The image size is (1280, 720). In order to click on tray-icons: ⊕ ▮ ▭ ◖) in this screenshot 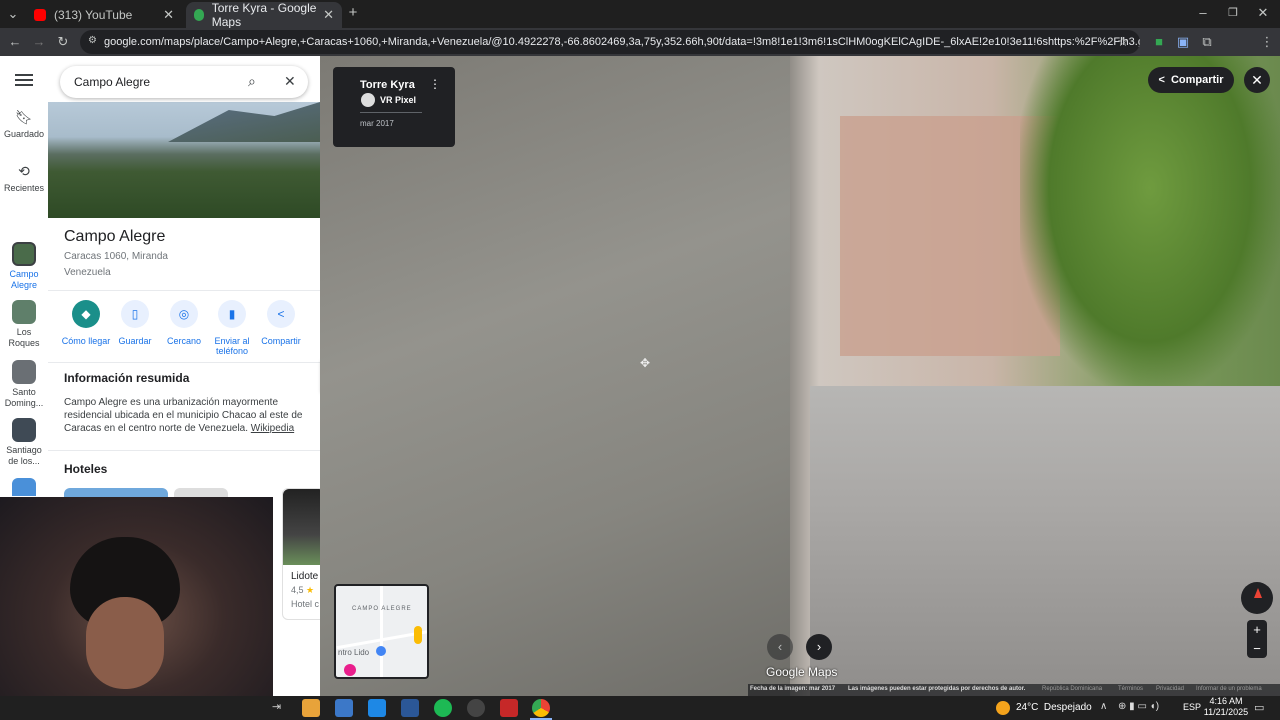, I will do `click(1138, 706)`.